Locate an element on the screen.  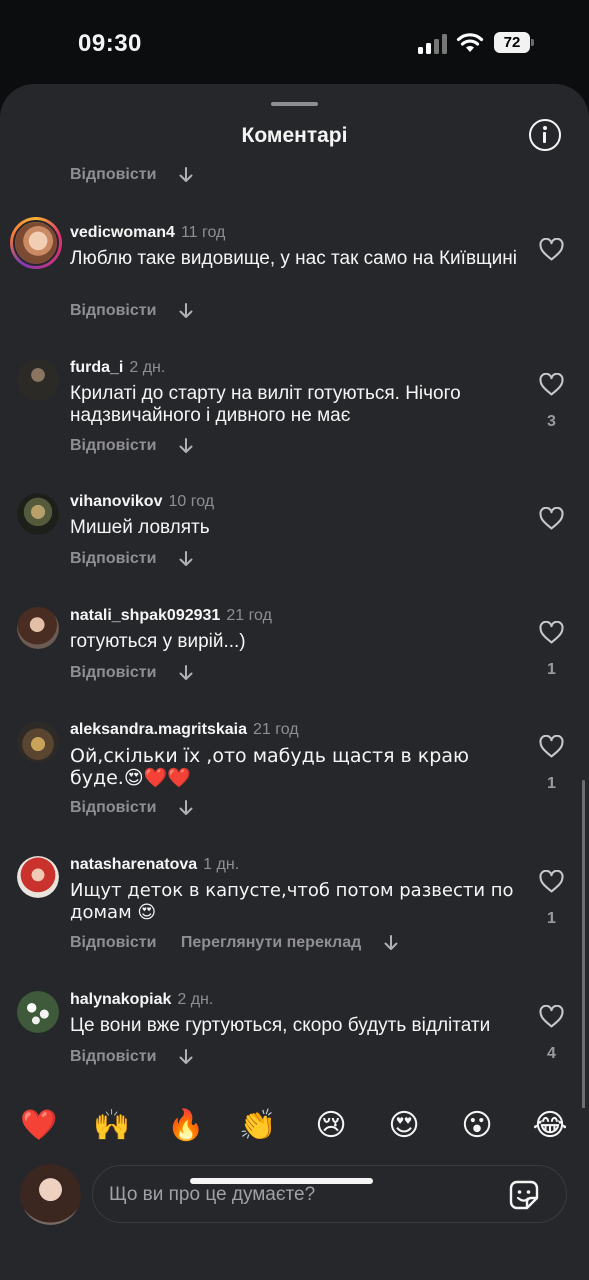
home-indicator is located at coordinates (281, 1181).